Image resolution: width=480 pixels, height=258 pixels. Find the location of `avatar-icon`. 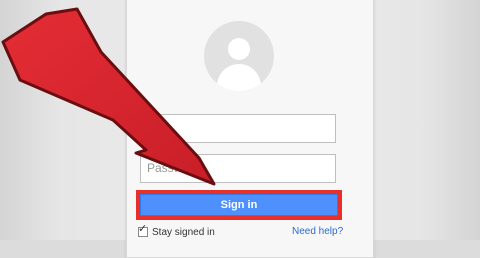

avatar-icon is located at coordinates (239, 56).